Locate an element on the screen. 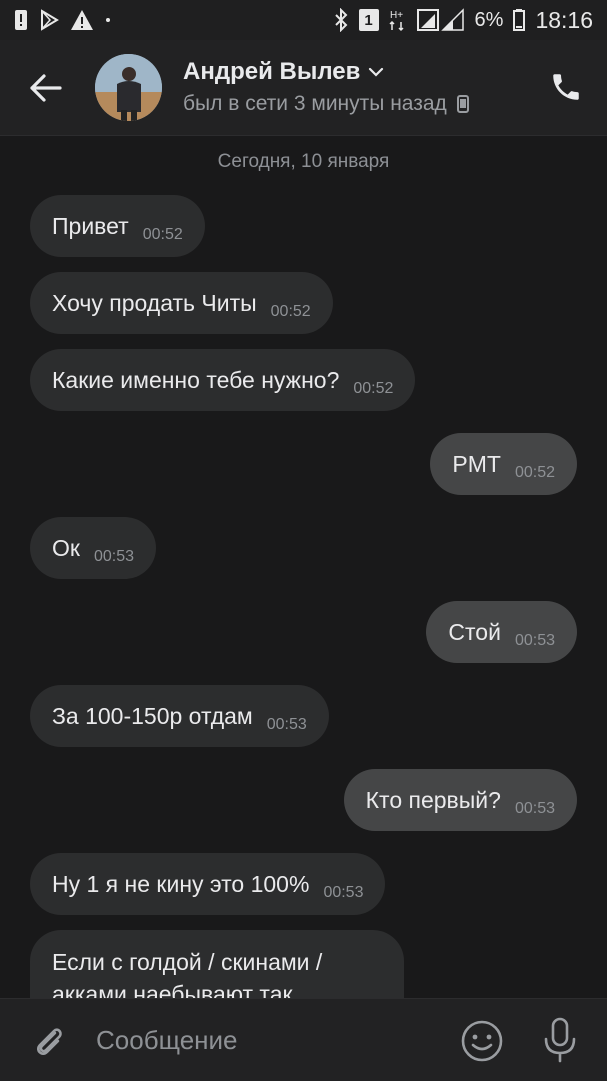 The height and width of the screenshot is (1081, 607). message-bubble-incoming: Привет 00:52 is located at coordinates (117, 226).